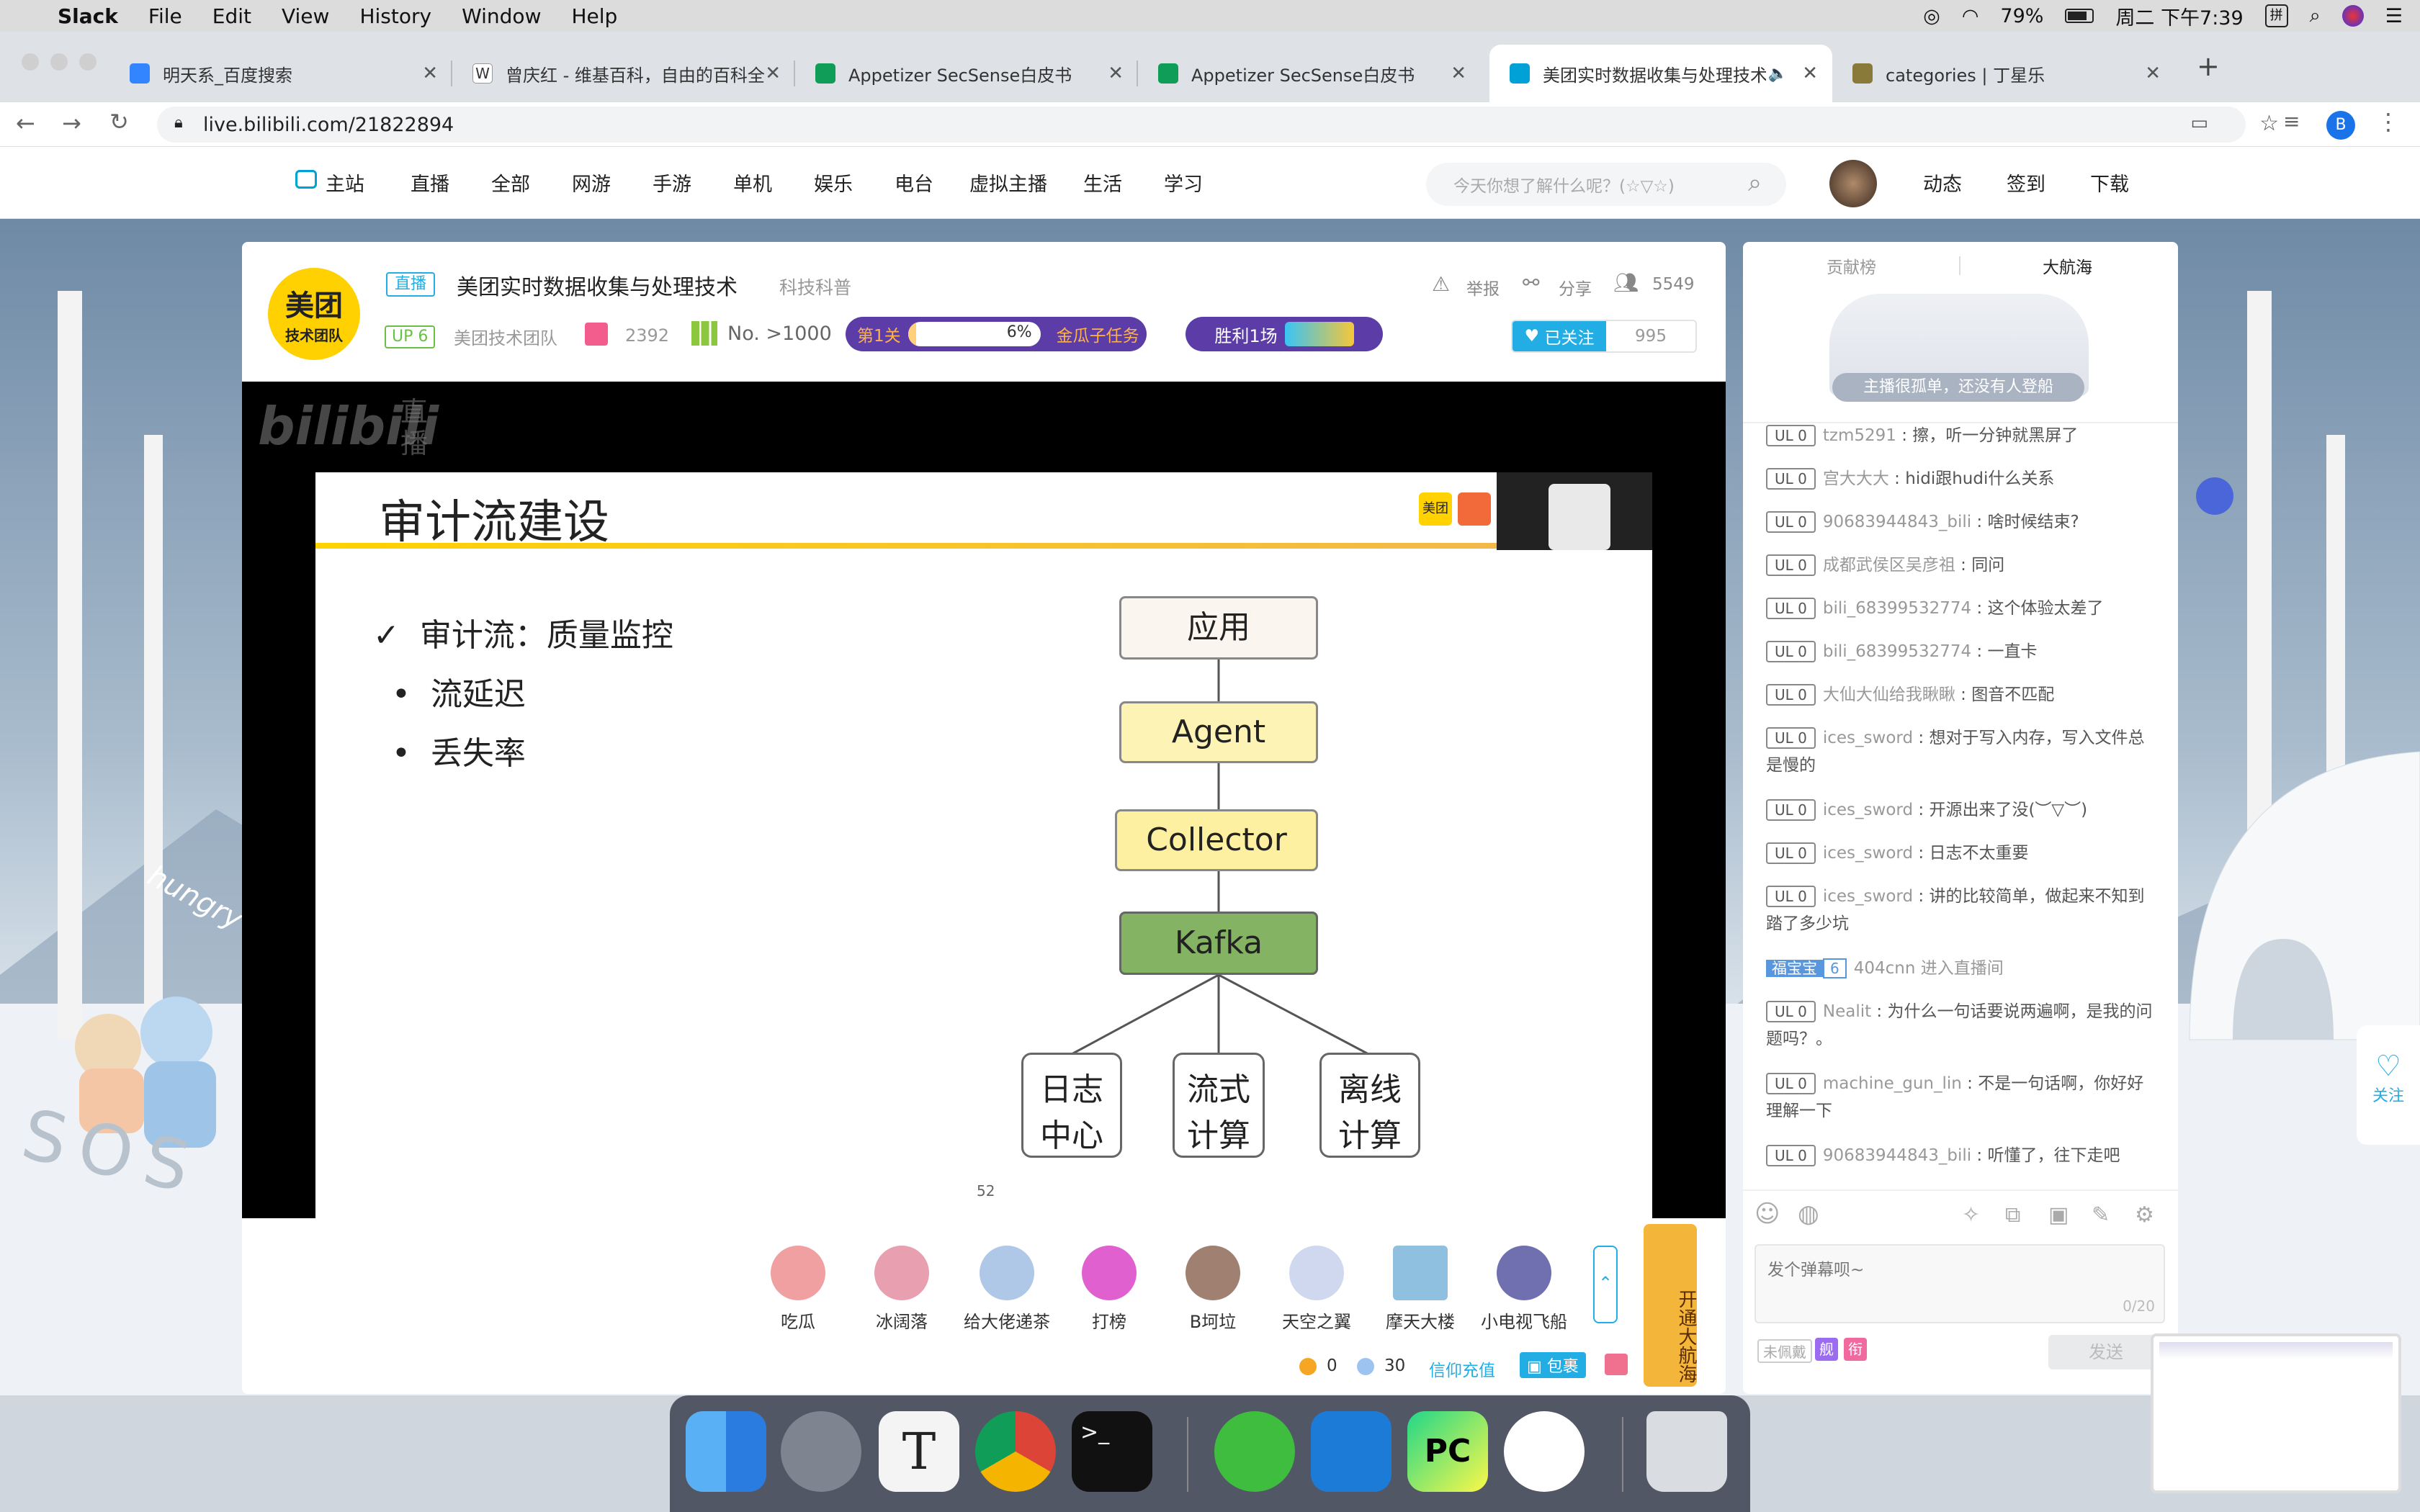 This screenshot has width=2420, height=1512. What do you see at coordinates (2388, 1085) in the screenshot?
I see `side-follow-button: ♡ 关注` at bounding box center [2388, 1085].